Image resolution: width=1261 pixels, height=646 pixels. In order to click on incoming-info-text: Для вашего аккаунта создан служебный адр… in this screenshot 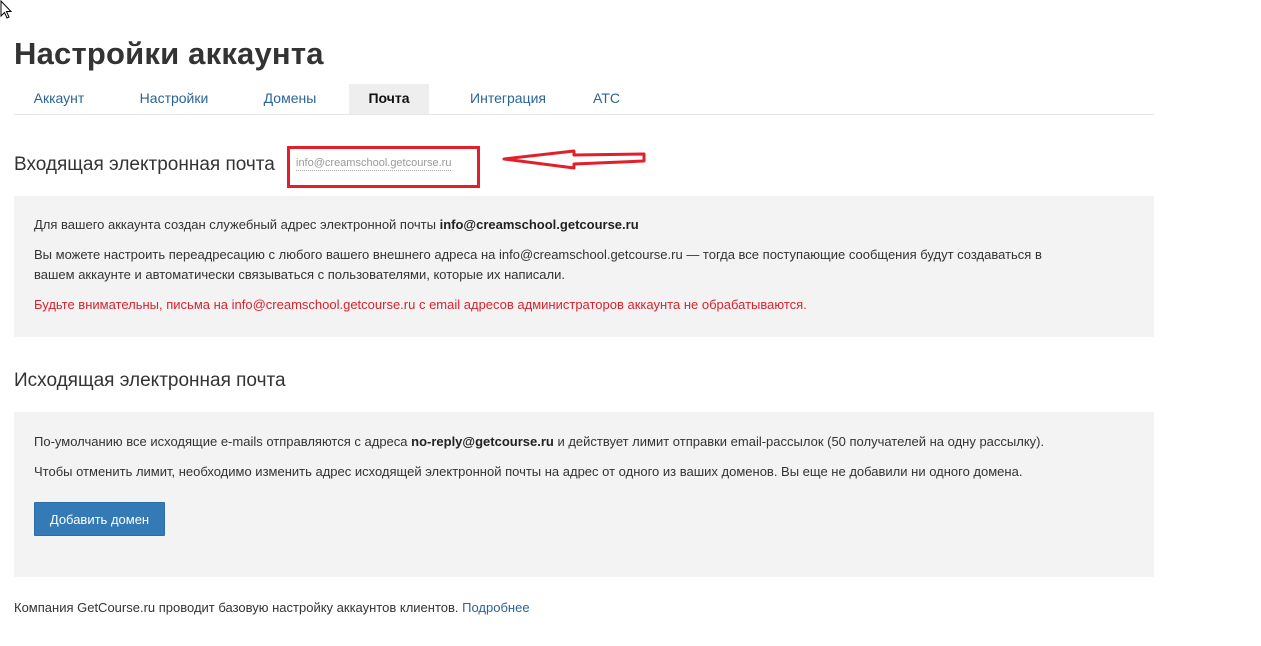, I will do `click(237, 224)`.